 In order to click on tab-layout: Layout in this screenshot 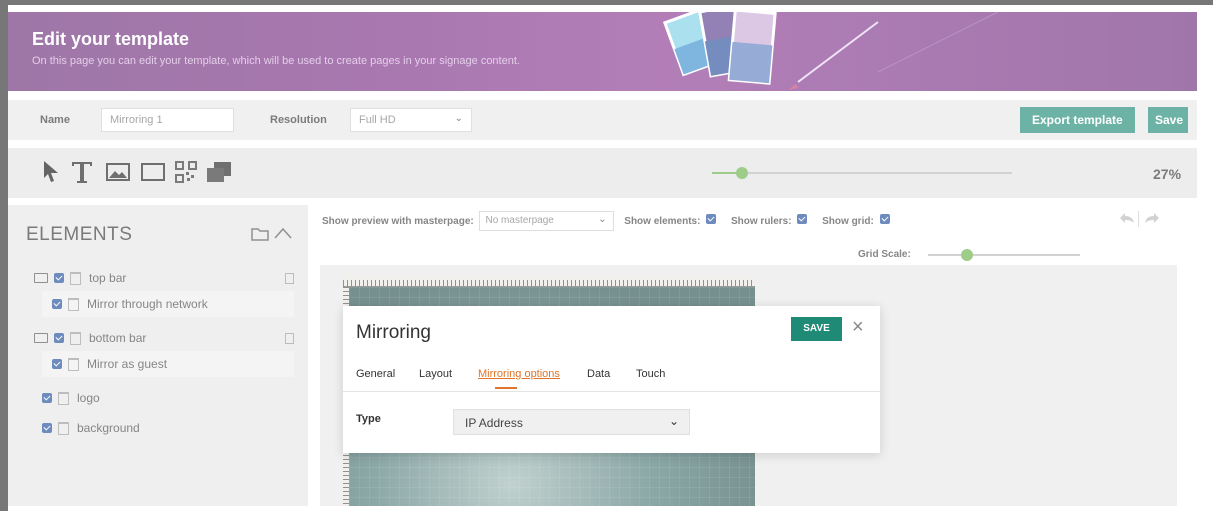, I will do `click(435, 374)`.